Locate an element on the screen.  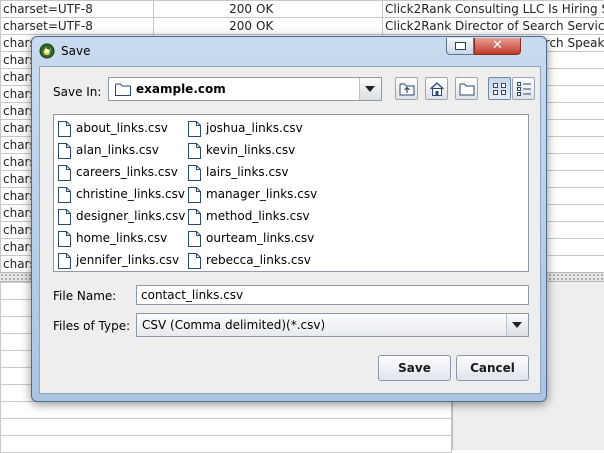
details-view-button is located at coordinates (523, 88).